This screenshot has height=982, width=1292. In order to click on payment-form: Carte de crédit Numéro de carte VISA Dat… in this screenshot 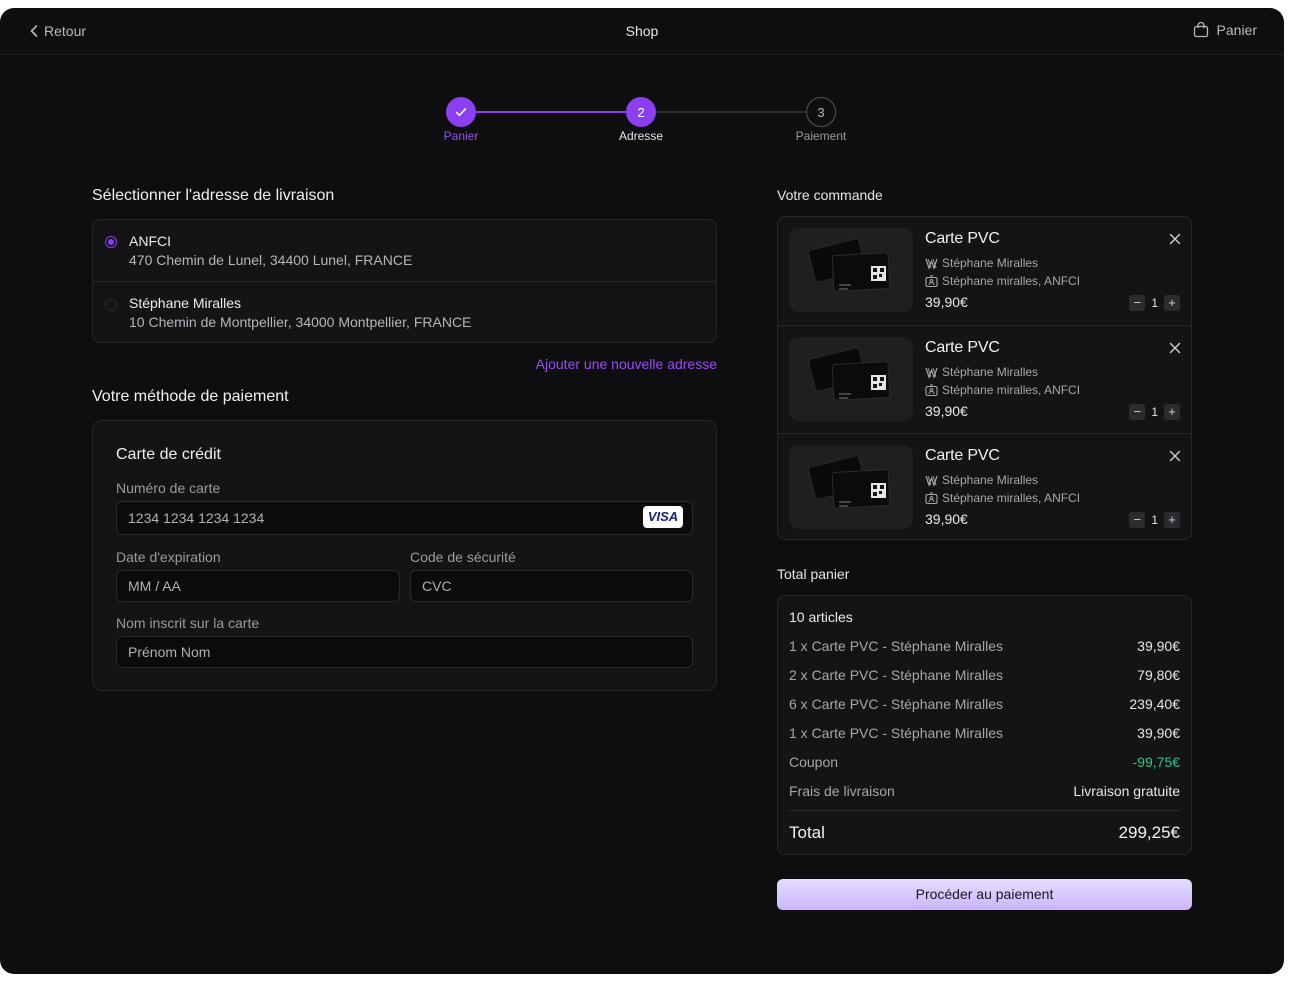, I will do `click(404, 555)`.